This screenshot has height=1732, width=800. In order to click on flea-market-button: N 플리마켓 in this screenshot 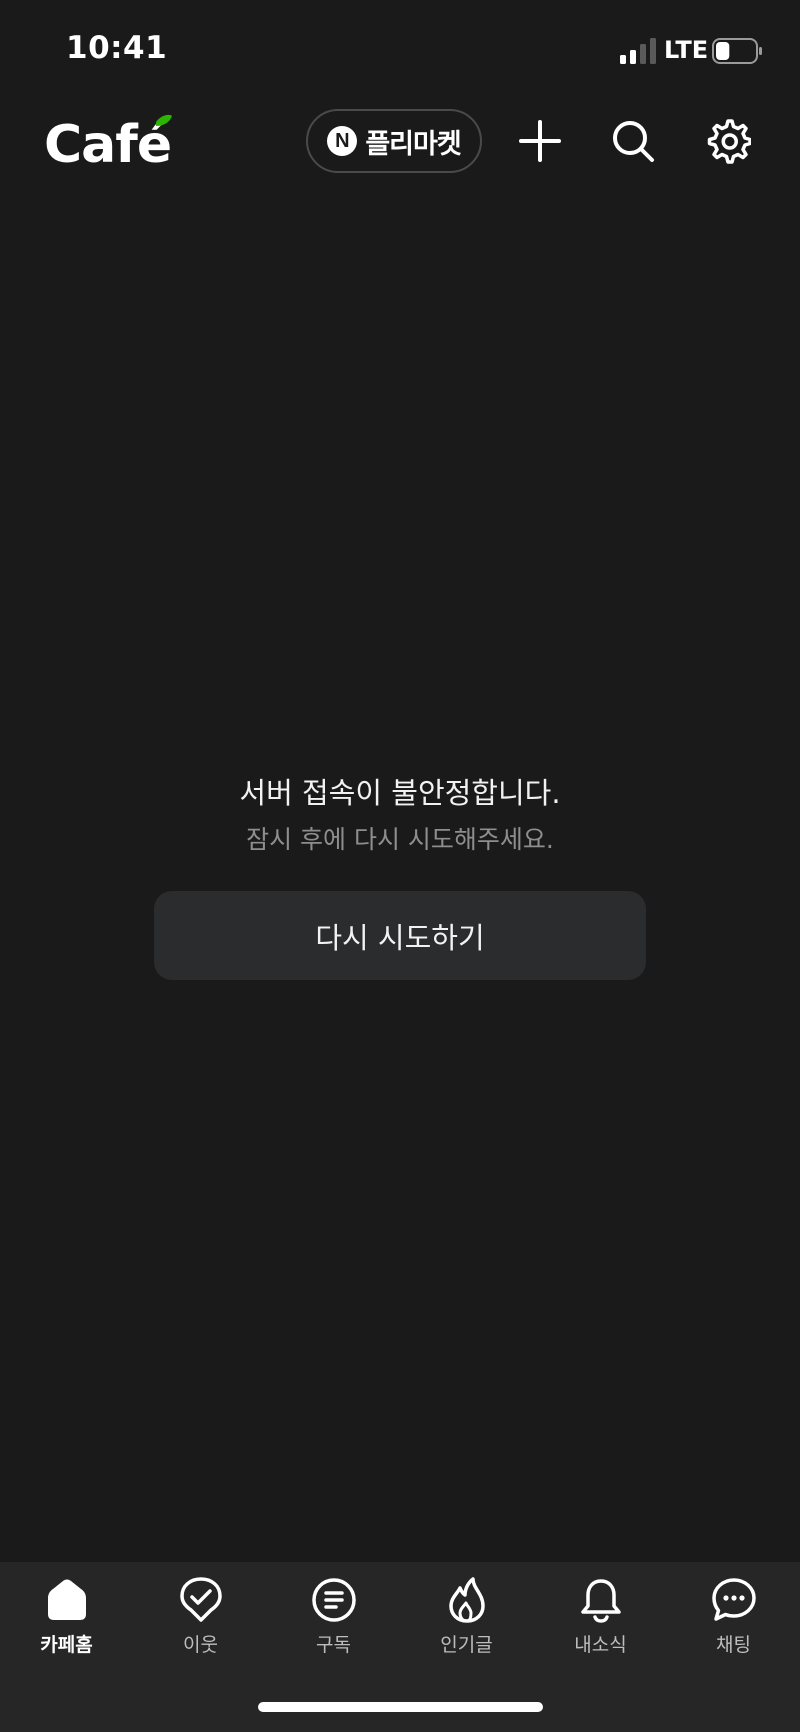, I will do `click(394, 141)`.